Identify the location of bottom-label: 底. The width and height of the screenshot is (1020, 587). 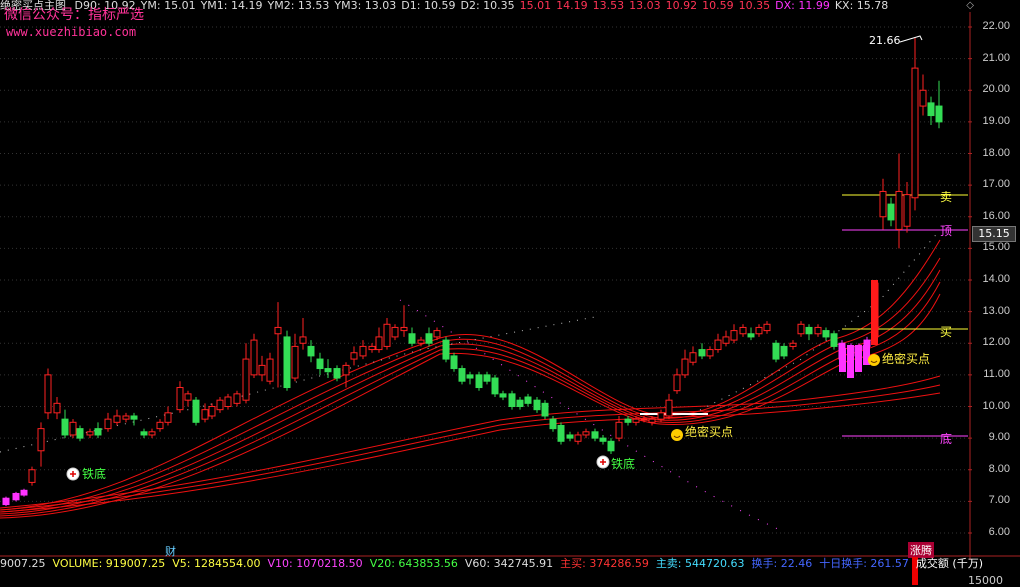
(946, 439).